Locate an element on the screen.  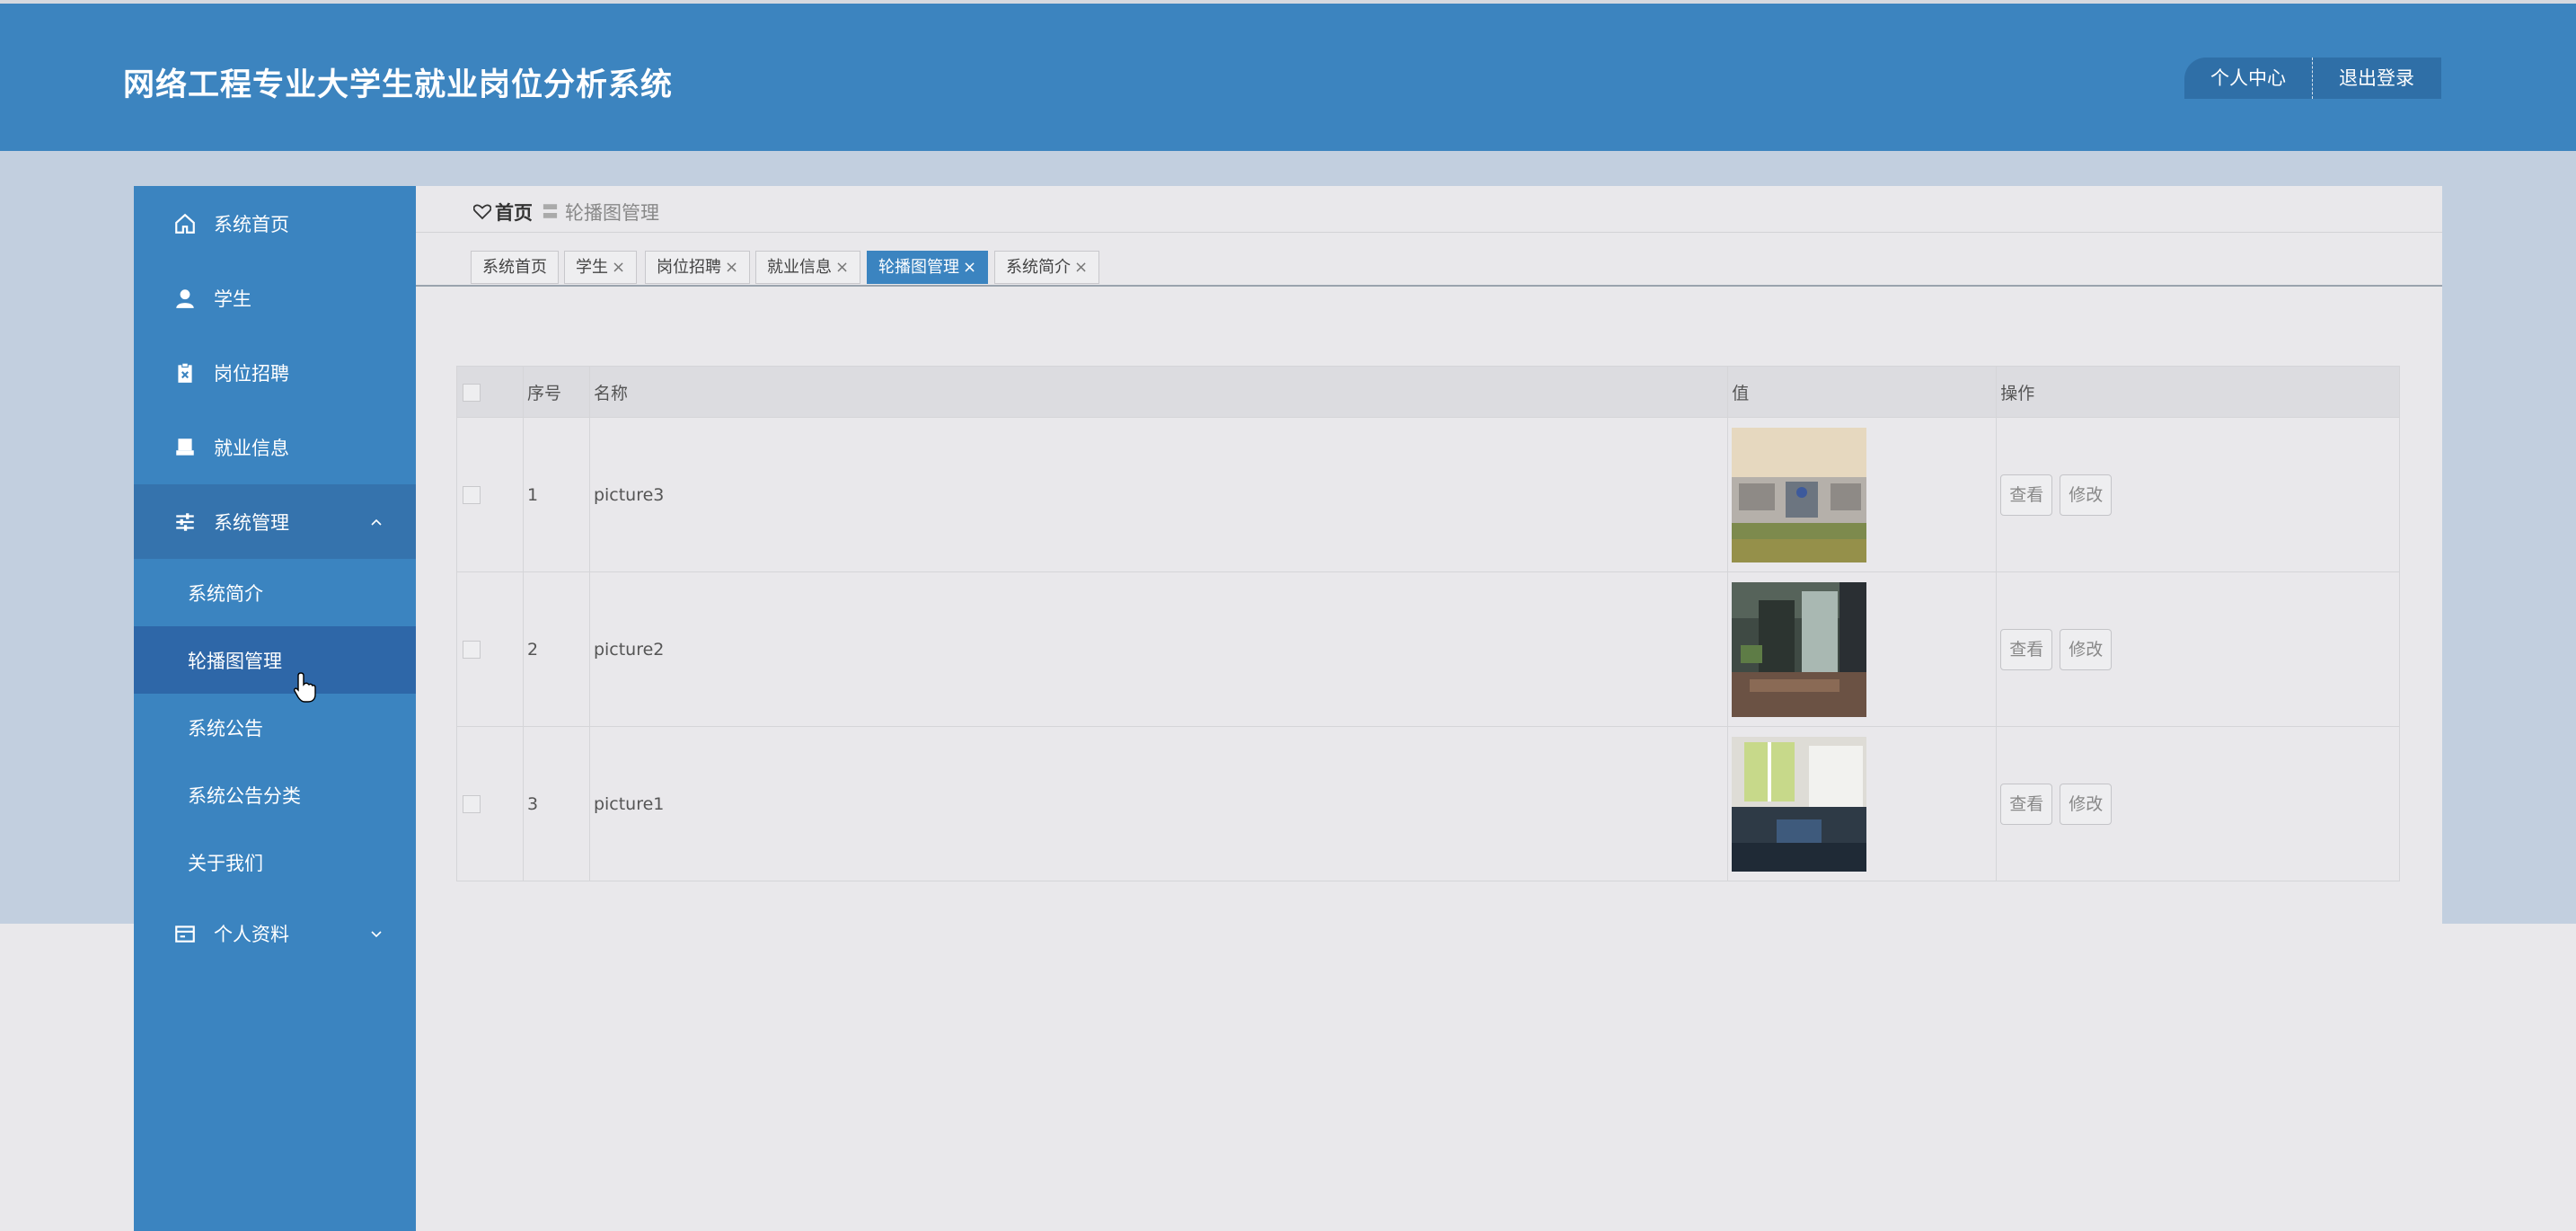
tab-jobs: 岗位招聘 × is located at coordinates (698, 267).